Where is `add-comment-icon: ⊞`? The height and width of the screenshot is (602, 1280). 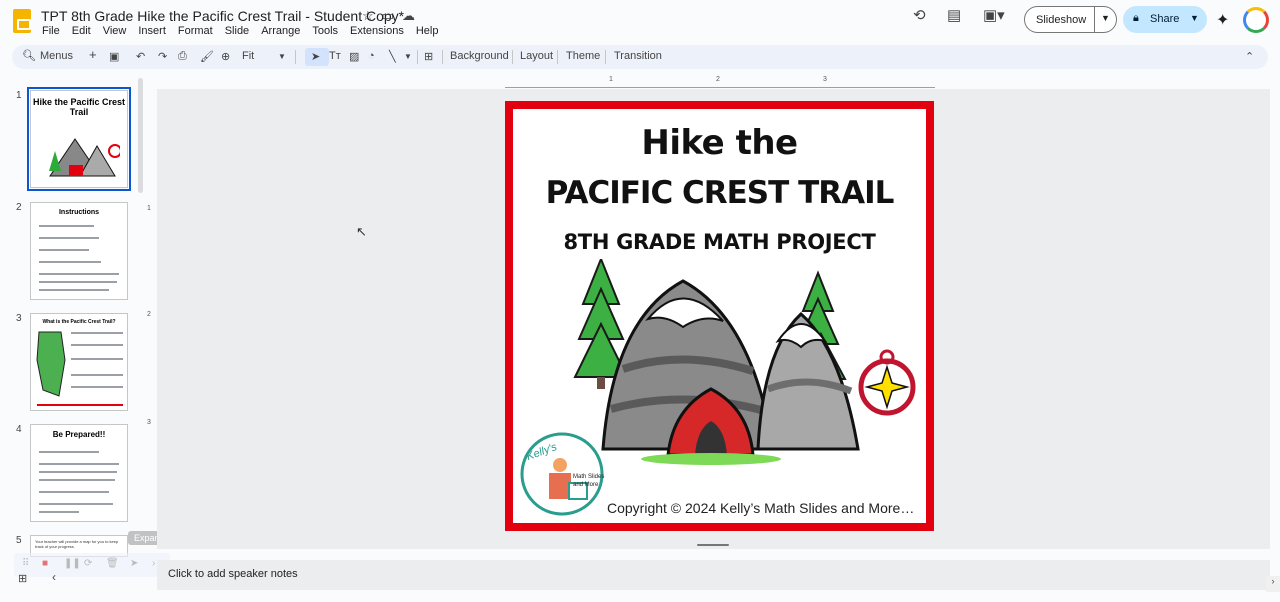
add-comment-icon: ⊞ is located at coordinates (428, 56).